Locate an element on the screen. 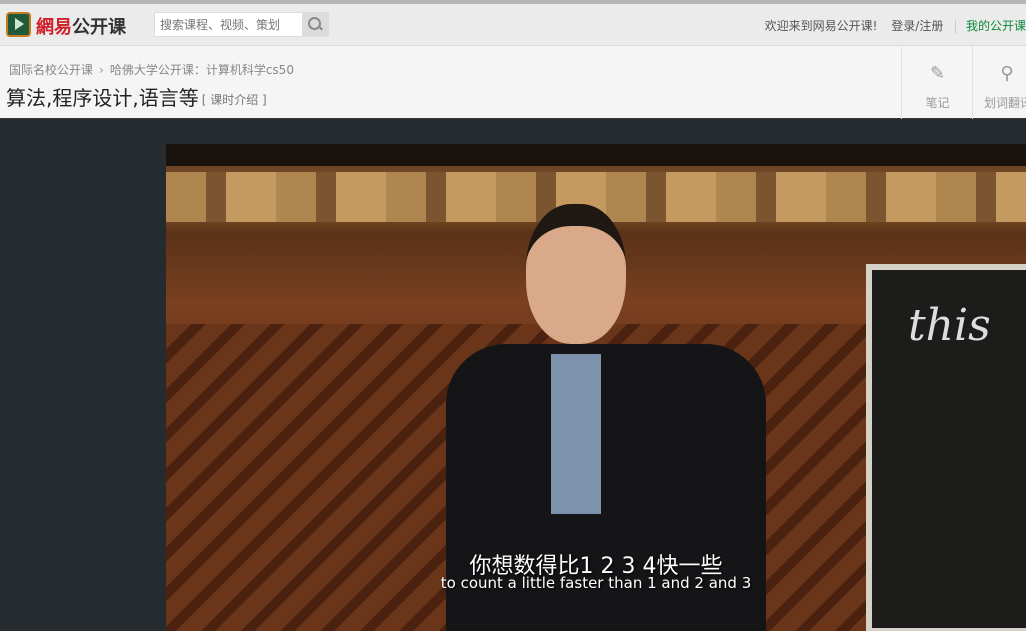 The width and height of the screenshot is (1026, 631). welcome-text: 欢迎来到网易公开课! is located at coordinates (821, 26).